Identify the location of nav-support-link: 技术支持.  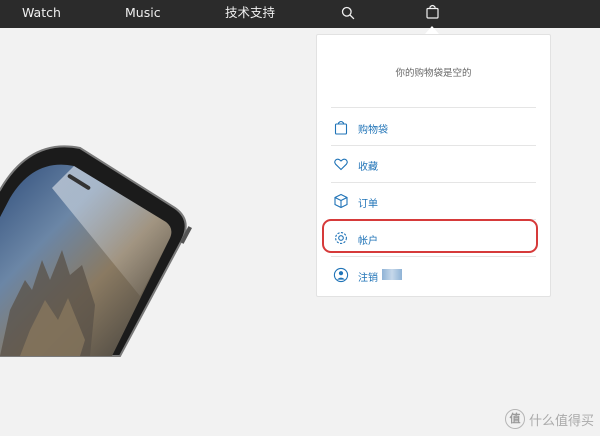
(250, 14).